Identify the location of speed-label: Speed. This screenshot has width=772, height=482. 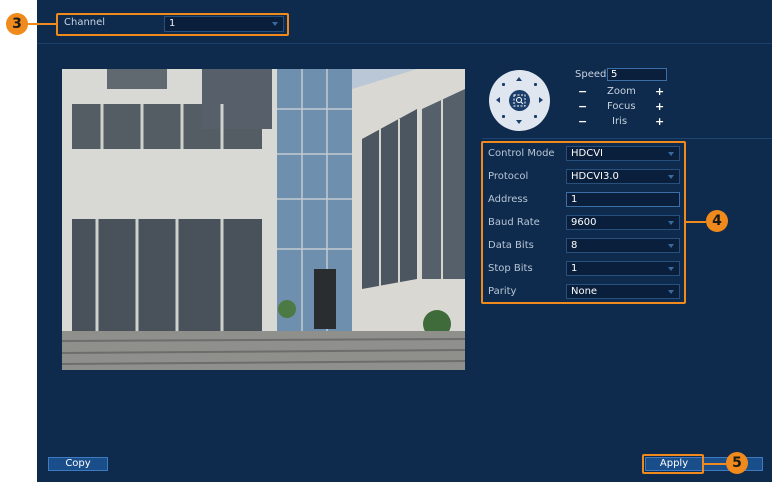
(591, 74).